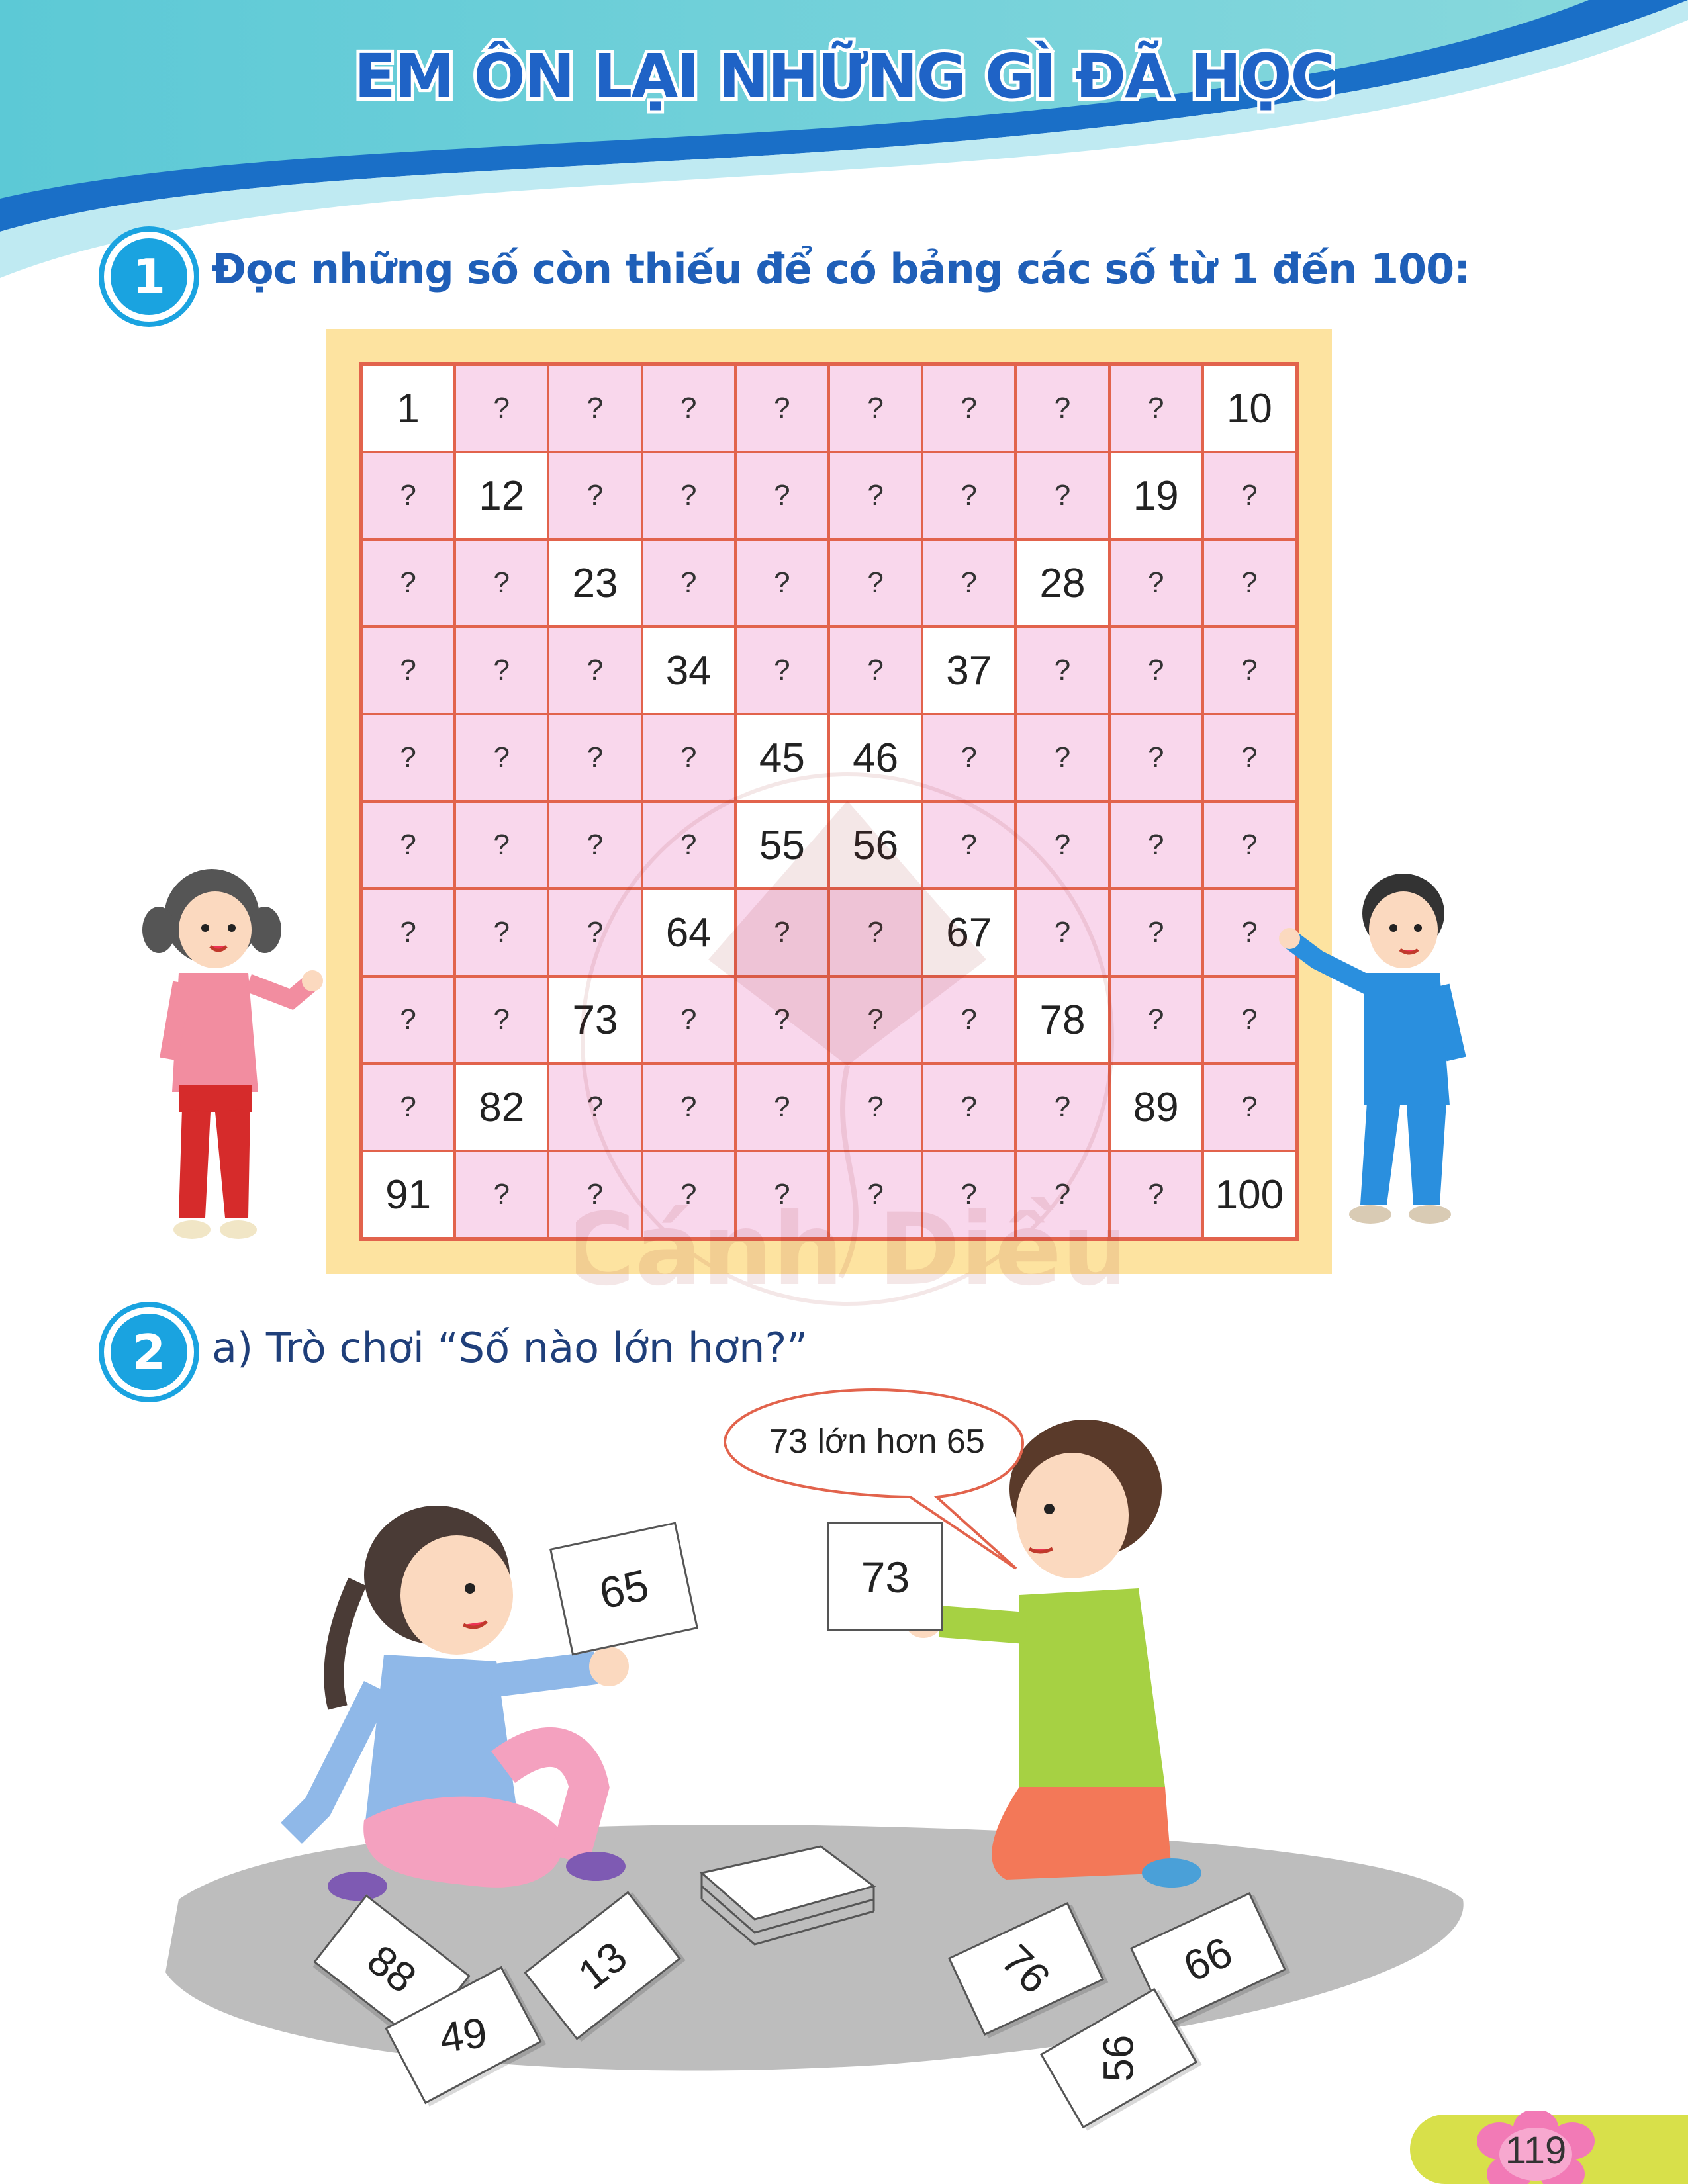 The width and height of the screenshot is (1688, 2184). Describe the element at coordinates (502, 1107) in the screenshot. I see `grid-cell-number: 82` at that location.